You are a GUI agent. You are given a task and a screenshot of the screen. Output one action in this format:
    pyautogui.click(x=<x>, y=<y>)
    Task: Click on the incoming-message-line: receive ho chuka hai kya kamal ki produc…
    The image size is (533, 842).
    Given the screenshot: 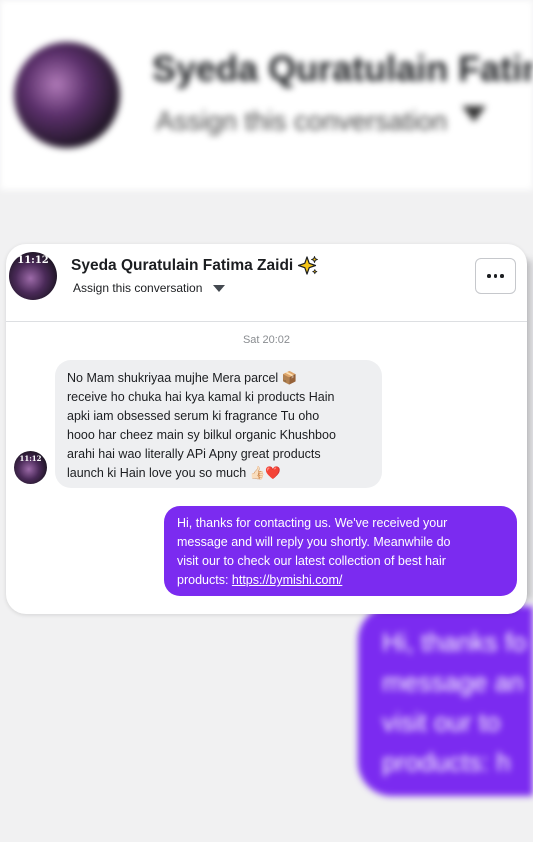 What is the action you would take?
    pyautogui.click(x=201, y=397)
    